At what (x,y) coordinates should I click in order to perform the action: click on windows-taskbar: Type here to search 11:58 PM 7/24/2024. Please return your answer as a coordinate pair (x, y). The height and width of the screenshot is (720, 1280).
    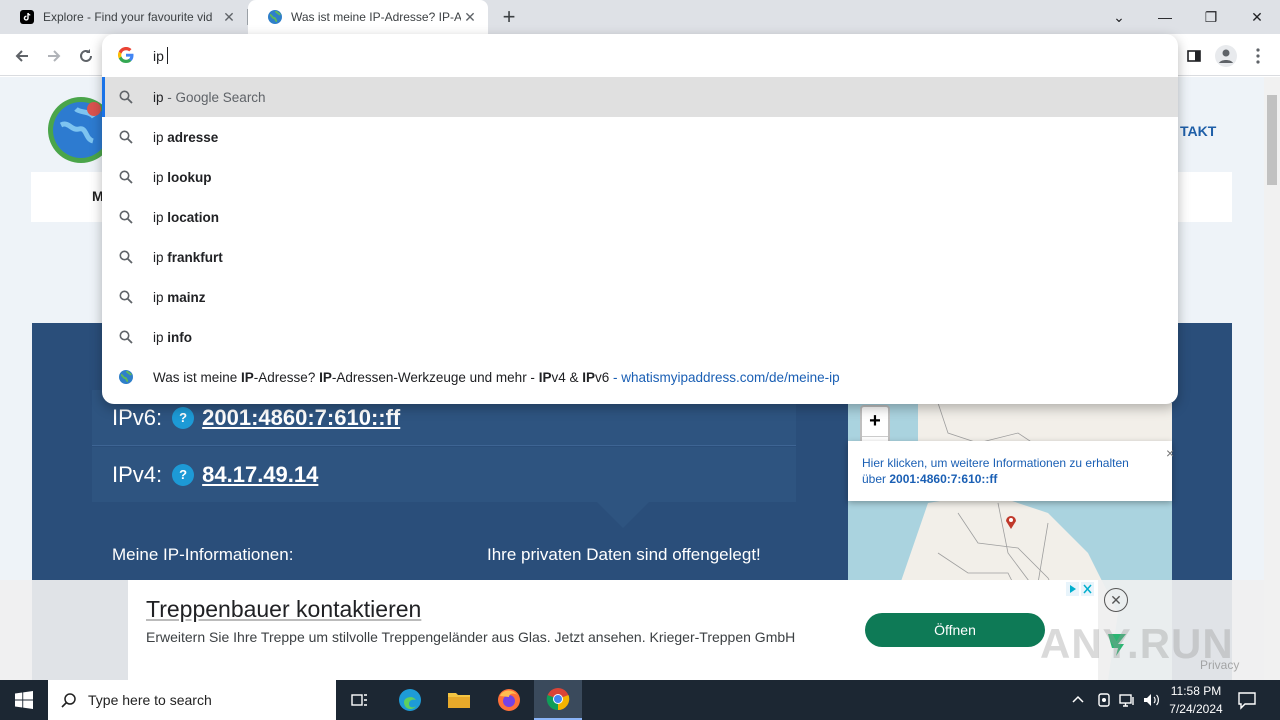
    Looking at the image, I should click on (640, 700).